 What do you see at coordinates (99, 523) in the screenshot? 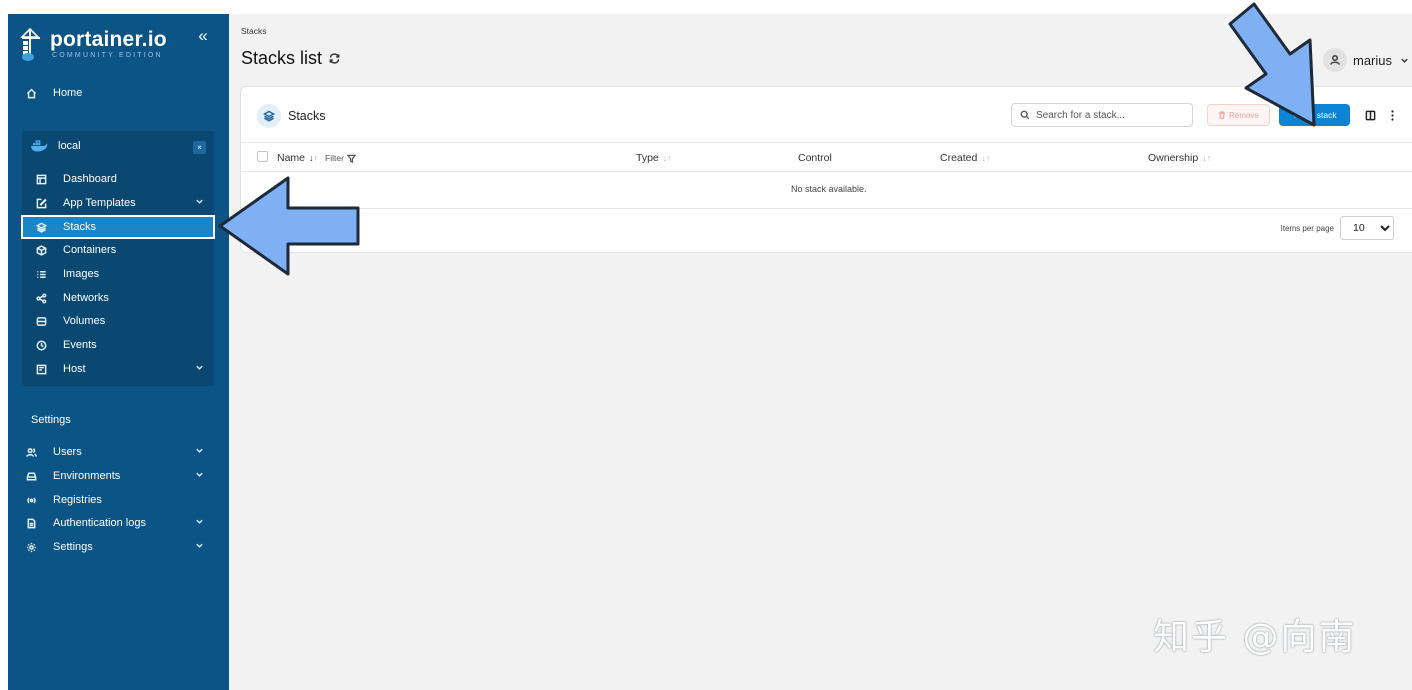
I see `sidebar-item-label: Authentication logs` at bounding box center [99, 523].